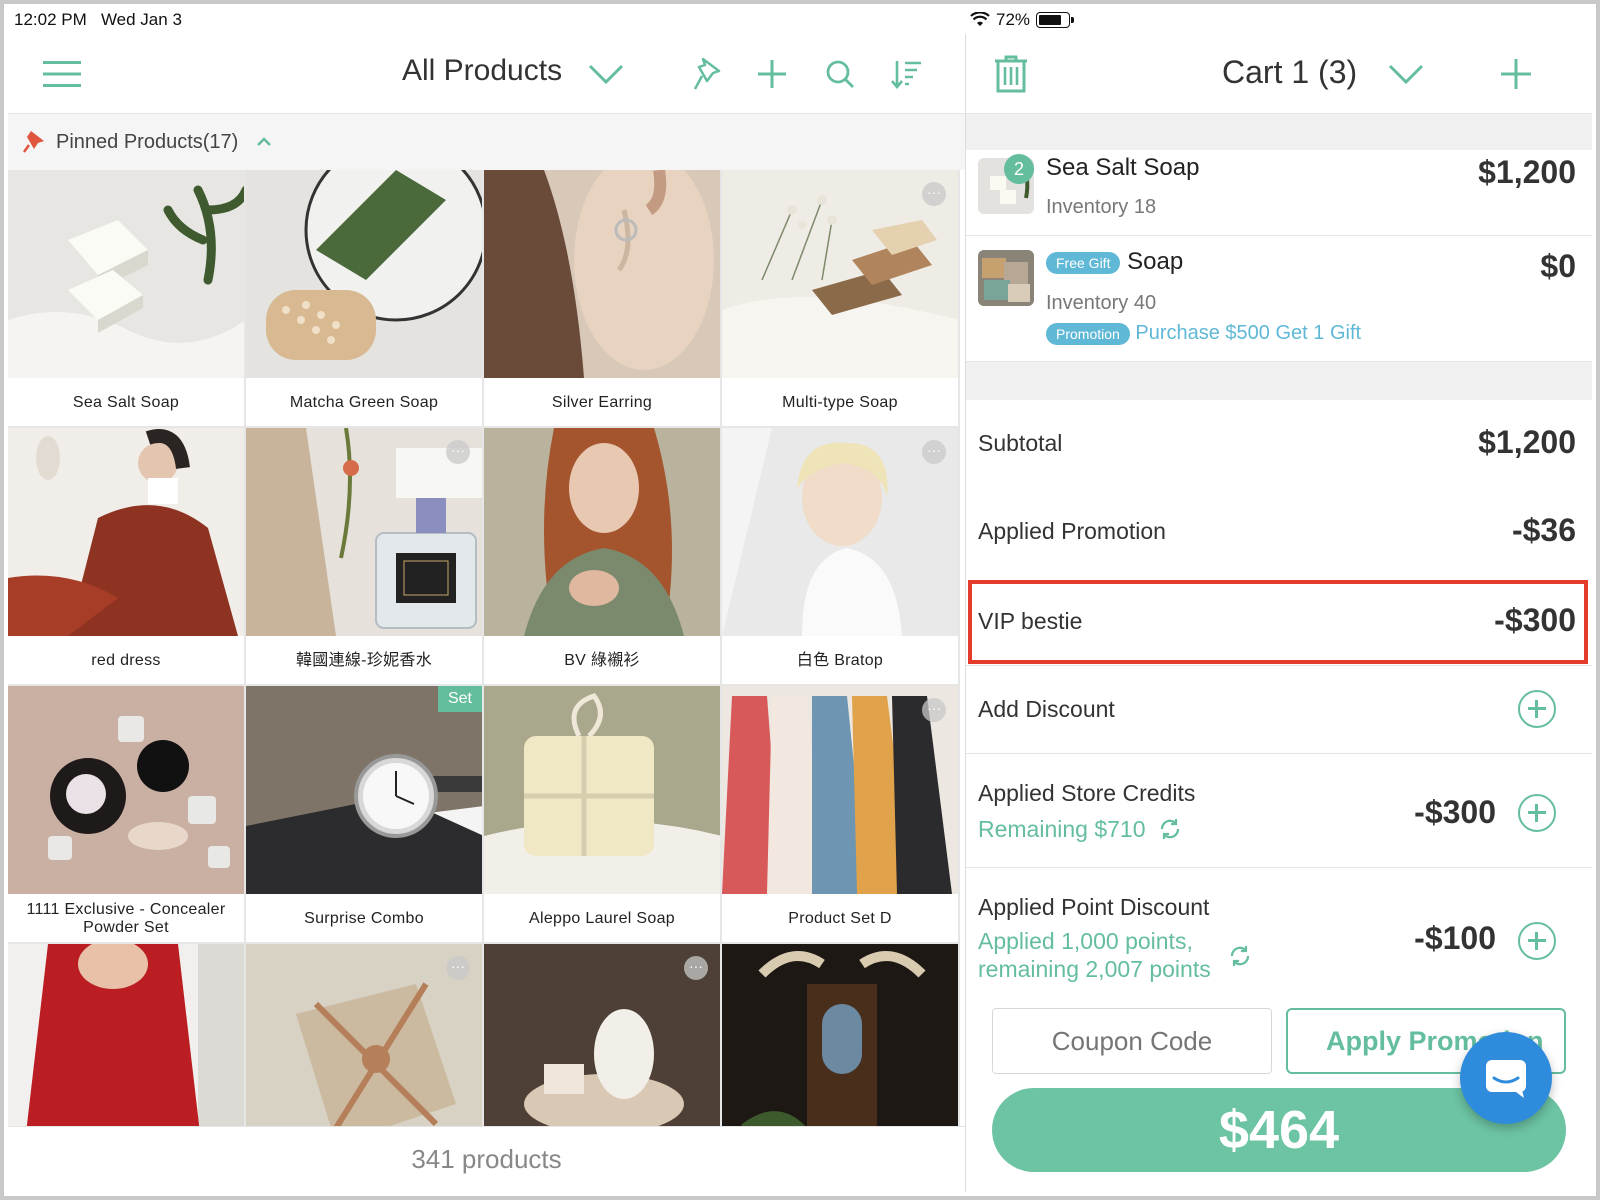  What do you see at coordinates (1537, 709) in the screenshot?
I see `add-discount-icon` at bounding box center [1537, 709].